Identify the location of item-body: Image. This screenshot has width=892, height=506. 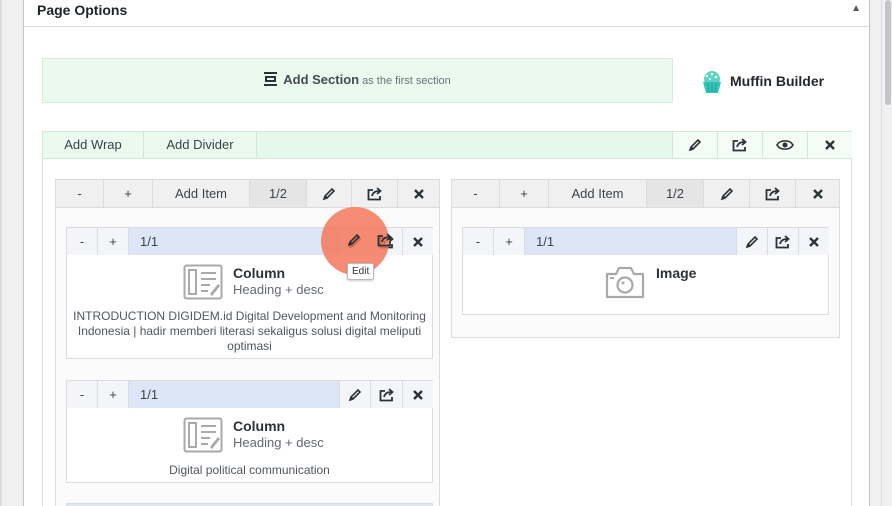
(645, 284).